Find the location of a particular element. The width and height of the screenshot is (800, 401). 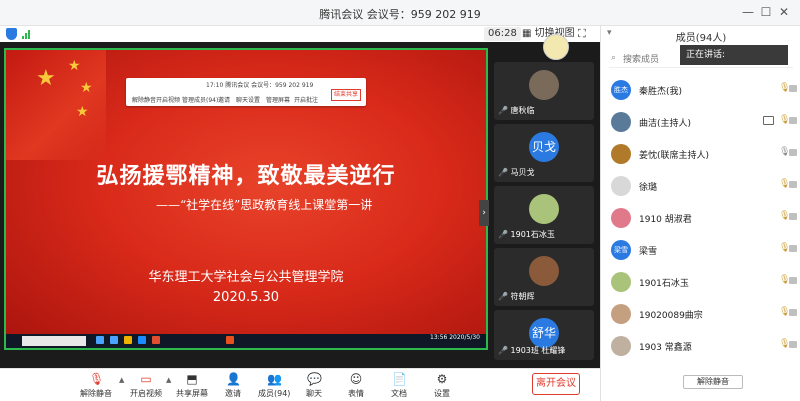

share-screen-icon: ⬒ is located at coordinates (192, 379).